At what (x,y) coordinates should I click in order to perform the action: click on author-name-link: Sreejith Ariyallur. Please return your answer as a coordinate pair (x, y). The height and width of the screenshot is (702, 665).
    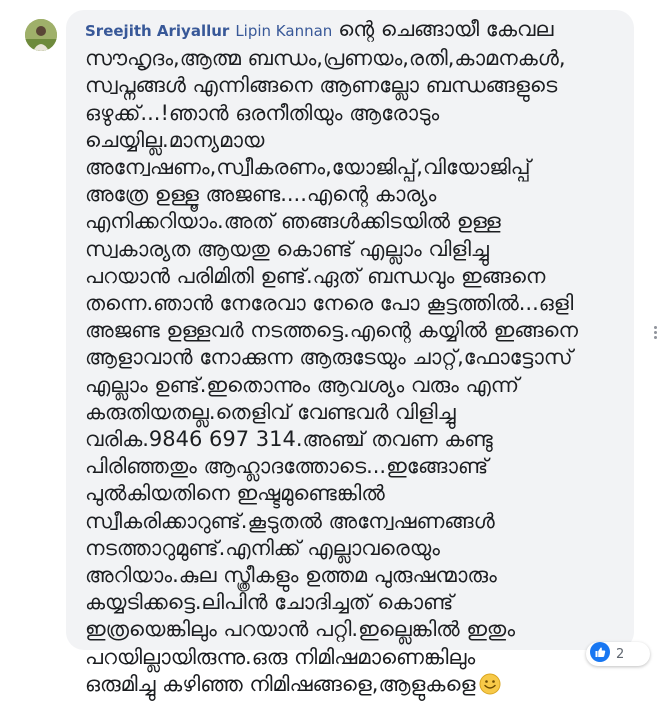
    Looking at the image, I should click on (157, 31).